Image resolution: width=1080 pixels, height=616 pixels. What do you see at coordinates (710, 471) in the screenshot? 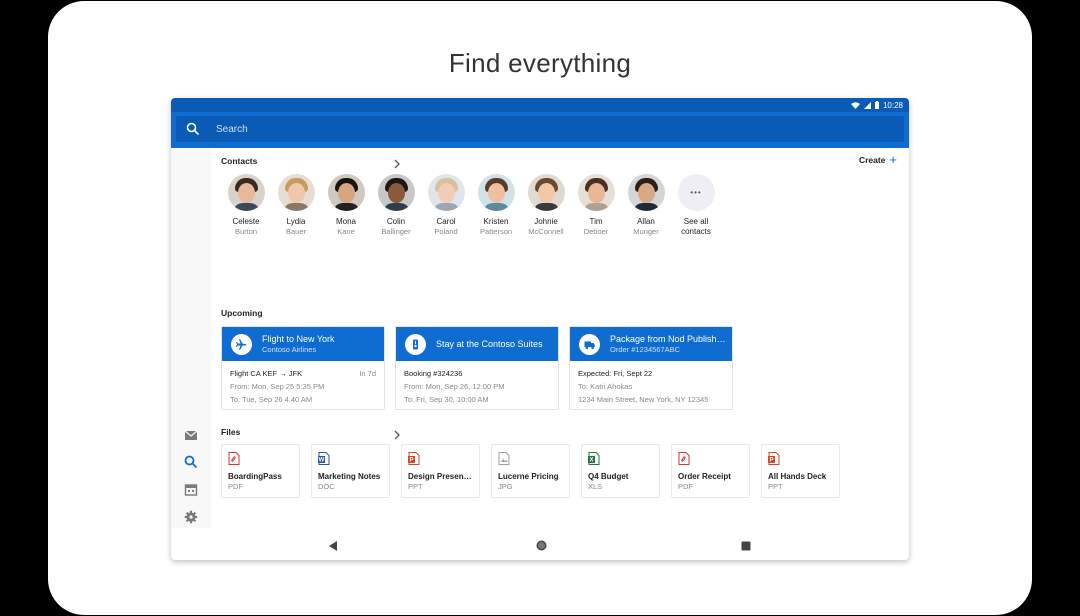
I see `file-card: Order Receipt PDF` at bounding box center [710, 471].